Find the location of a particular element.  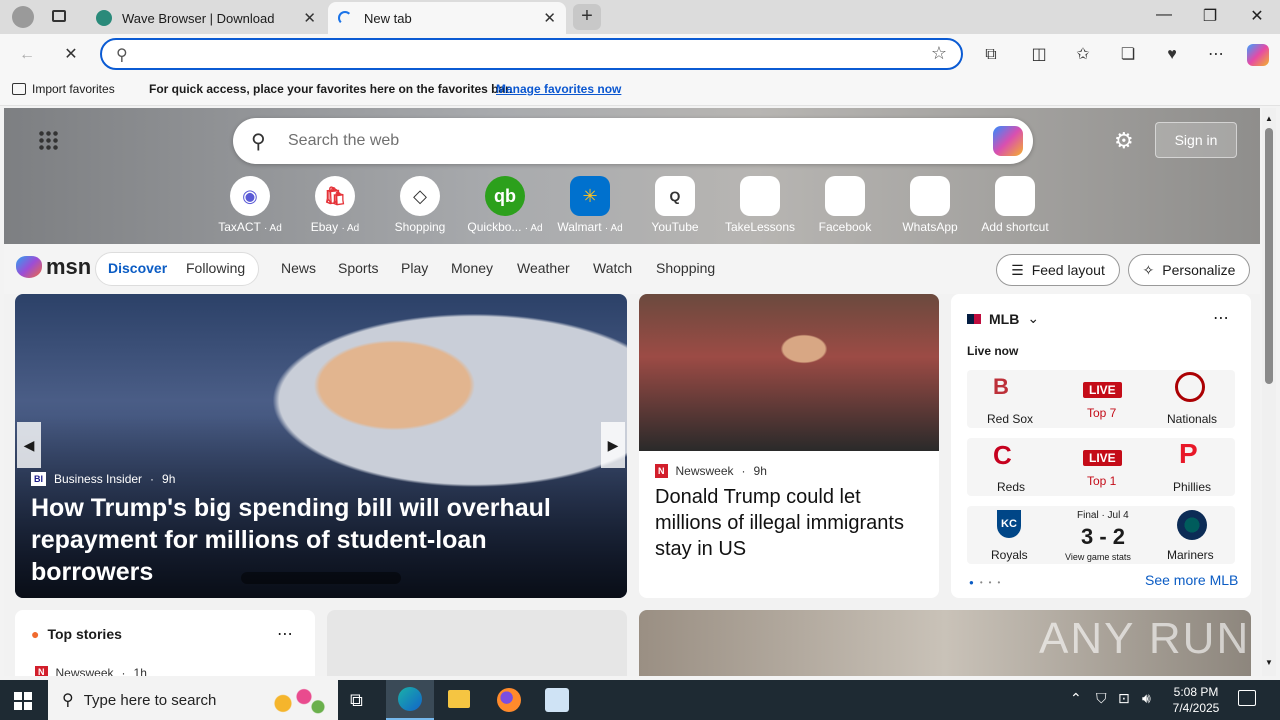

game-row: C Reds LIVE Top 1 P Phillies is located at coordinates (1101, 467).